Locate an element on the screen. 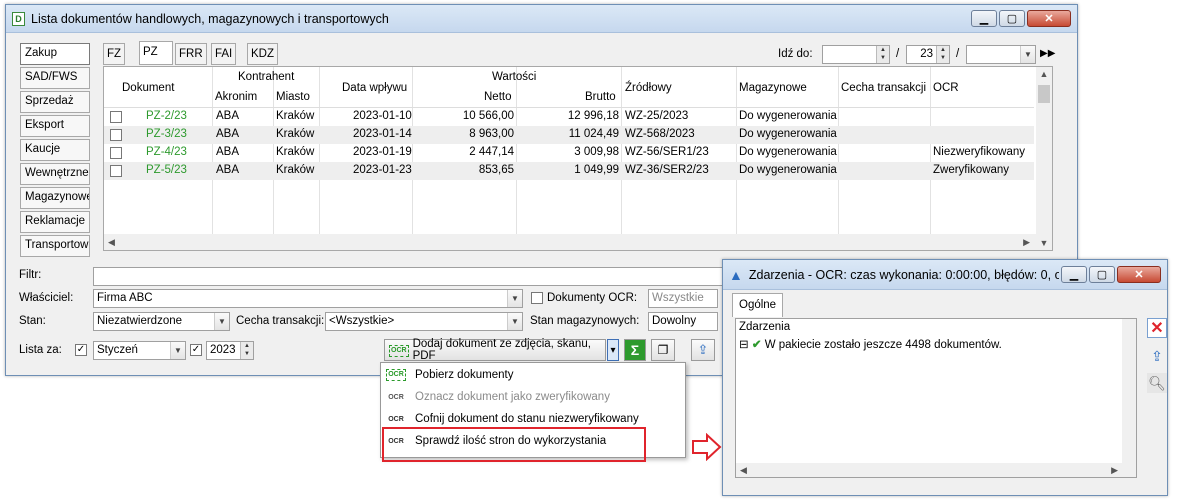 Image resolution: width=1183 pixels, height=502 pixels. ocr-icon: OCR is located at coordinates (399, 350).